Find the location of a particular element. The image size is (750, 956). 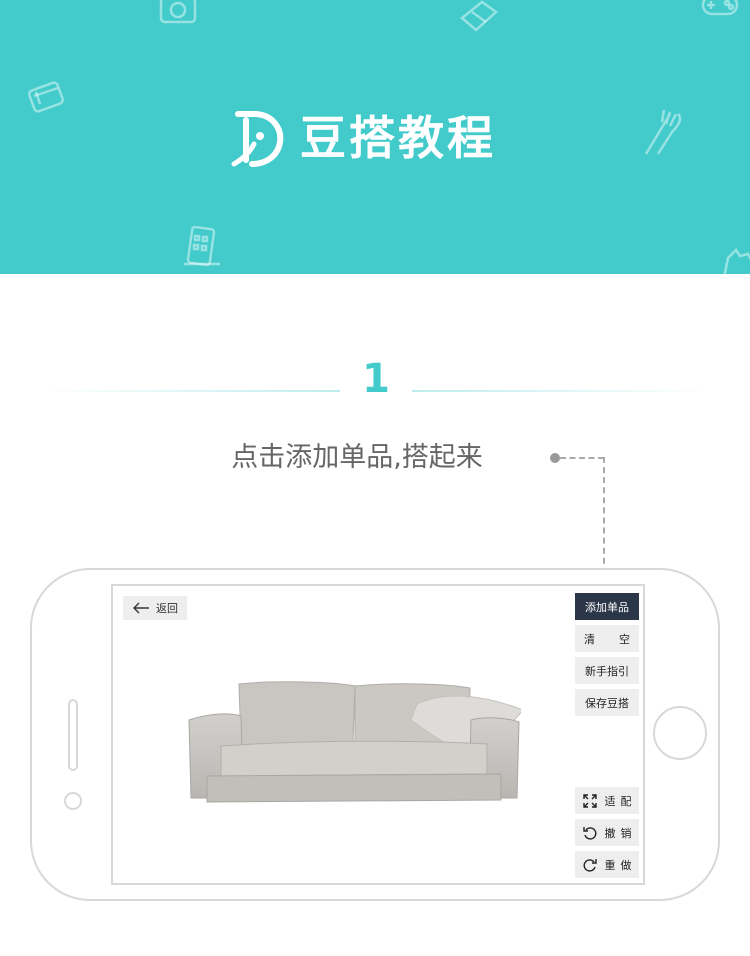

phone-camera is located at coordinates (73, 801).